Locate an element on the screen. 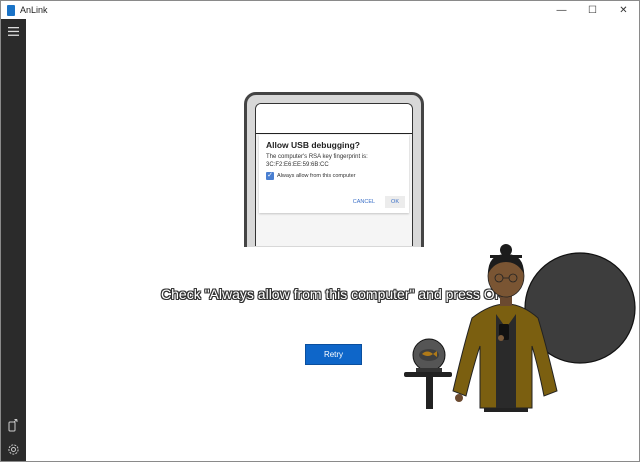 The image size is (640, 462). maximize-button: ☐ is located at coordinates (592, 10).